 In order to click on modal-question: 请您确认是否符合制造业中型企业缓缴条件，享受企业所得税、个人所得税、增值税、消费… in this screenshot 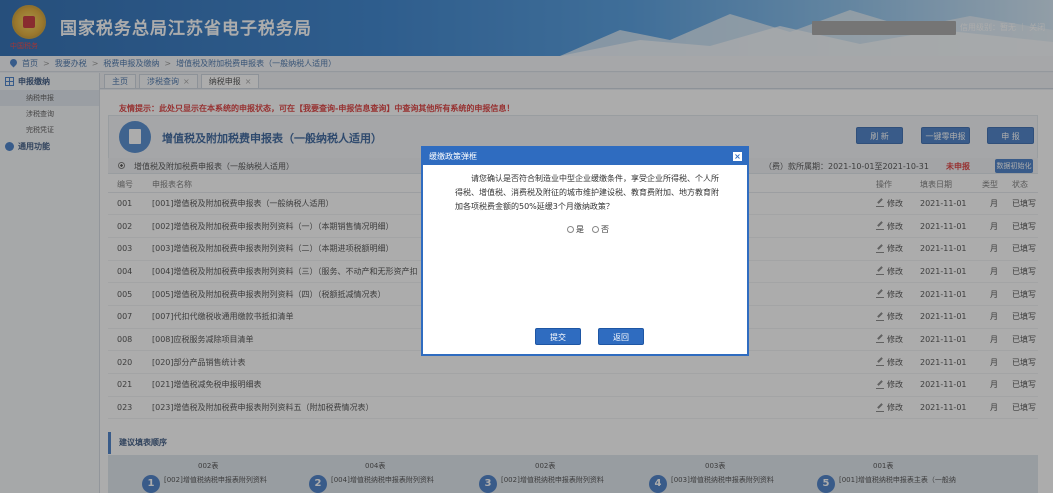, I will do `click(587, 192)`.